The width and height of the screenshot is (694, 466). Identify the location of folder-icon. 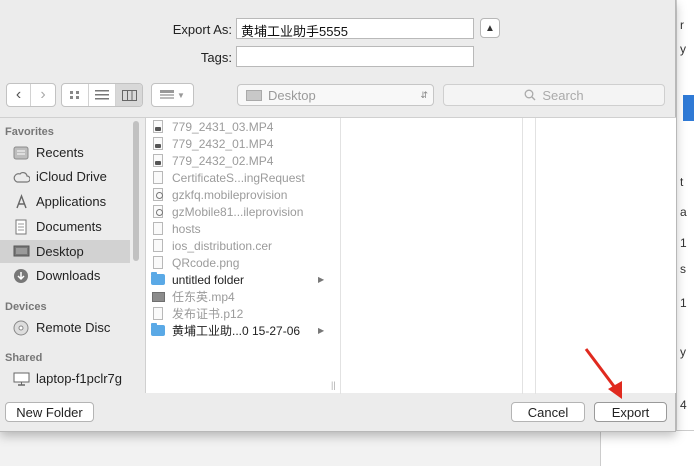
(158, 279).